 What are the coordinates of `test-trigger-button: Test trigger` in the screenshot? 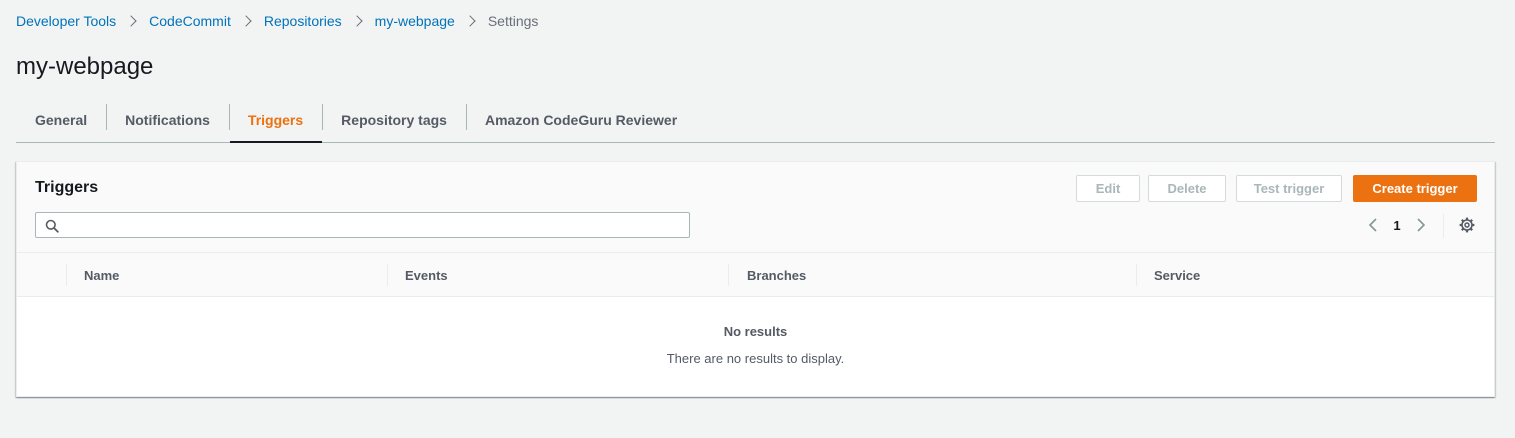 It's located at (1289, 188).